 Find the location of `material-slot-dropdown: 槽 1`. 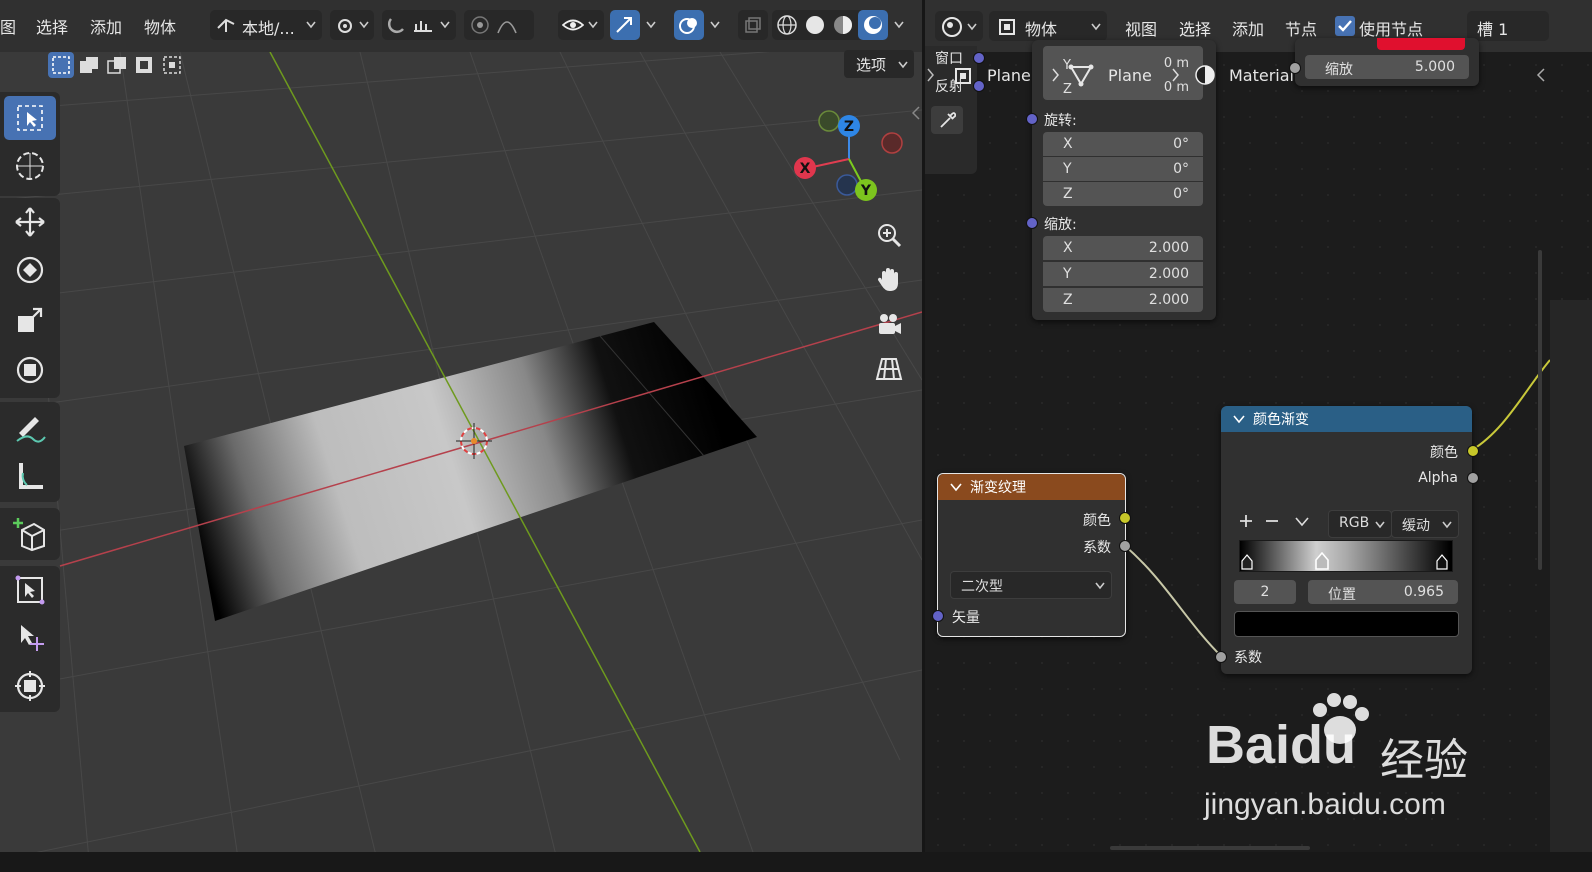

material-slot-dropdown: 槽 1 is located at coordinates (1508, 26).